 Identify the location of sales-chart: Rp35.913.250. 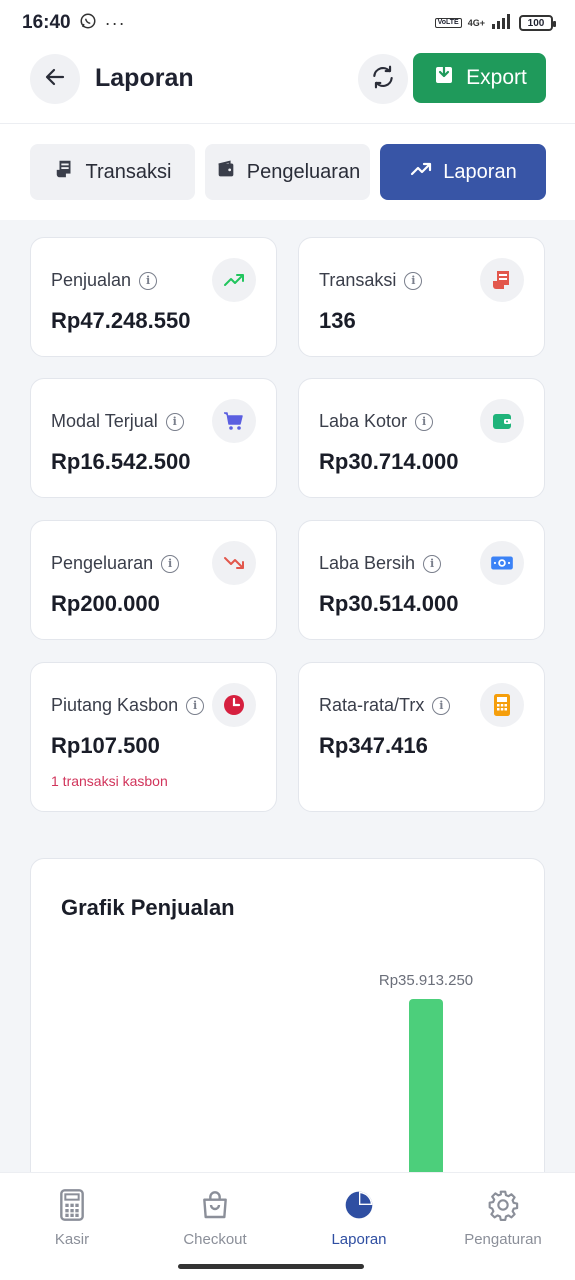
(426, 1080).